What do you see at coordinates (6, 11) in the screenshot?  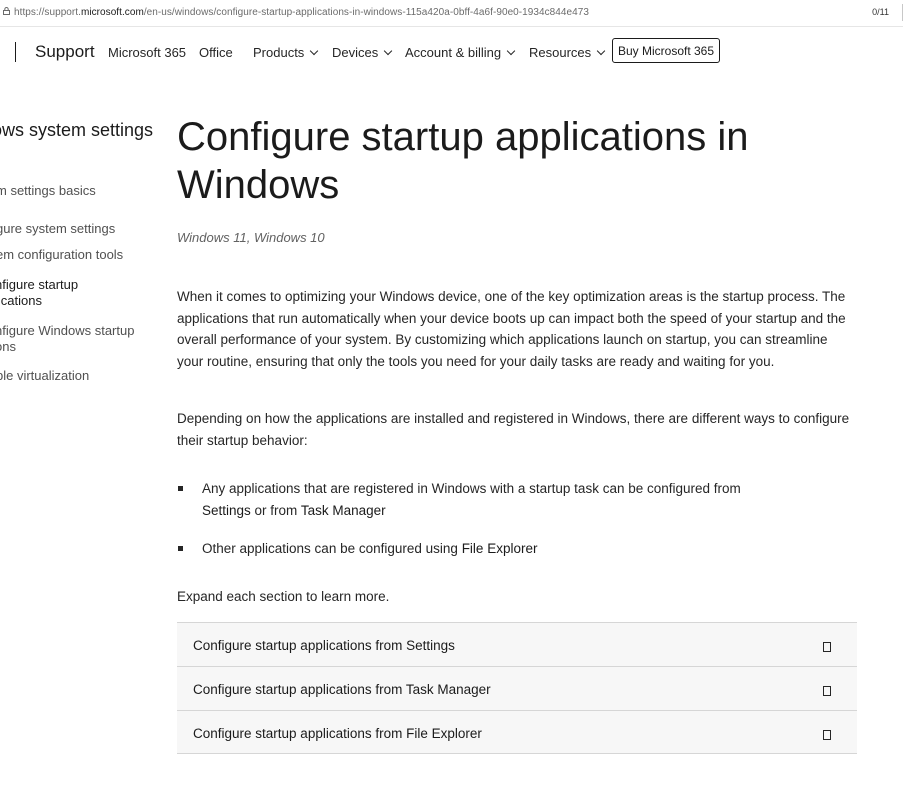 I see `lock-icon` at bounding box center [6, 11].